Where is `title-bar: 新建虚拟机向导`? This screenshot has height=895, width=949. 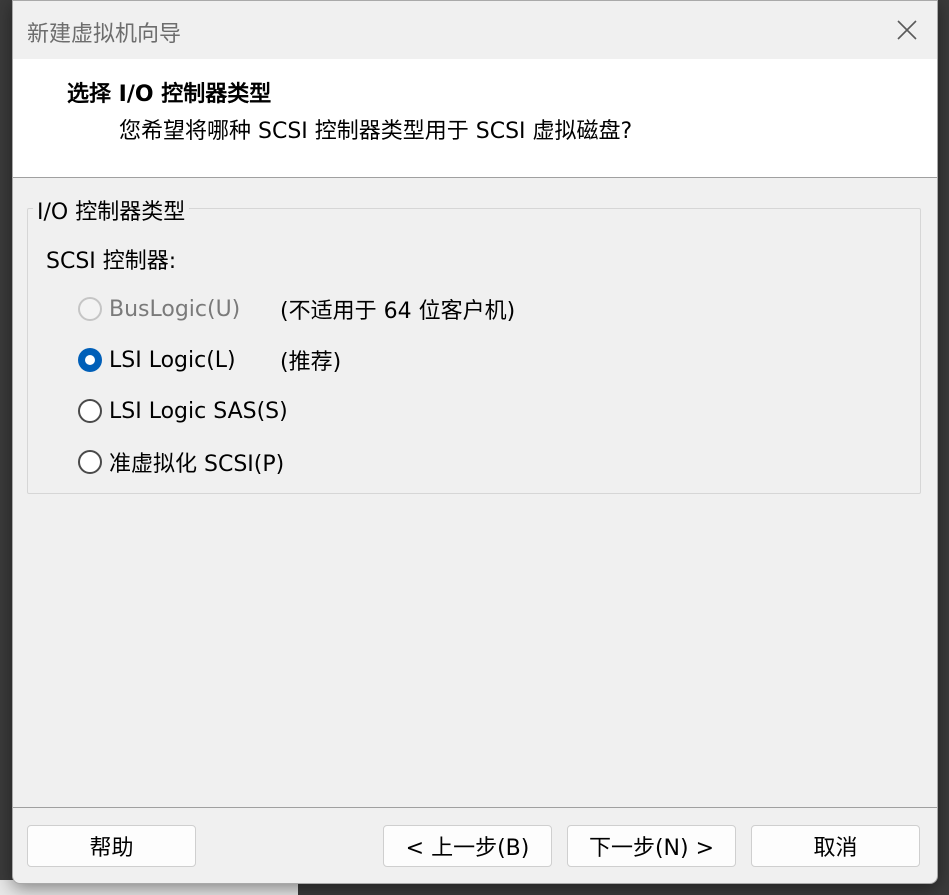 title-bar: 新建虚拟机向导 is located at coordinates (475, 30).